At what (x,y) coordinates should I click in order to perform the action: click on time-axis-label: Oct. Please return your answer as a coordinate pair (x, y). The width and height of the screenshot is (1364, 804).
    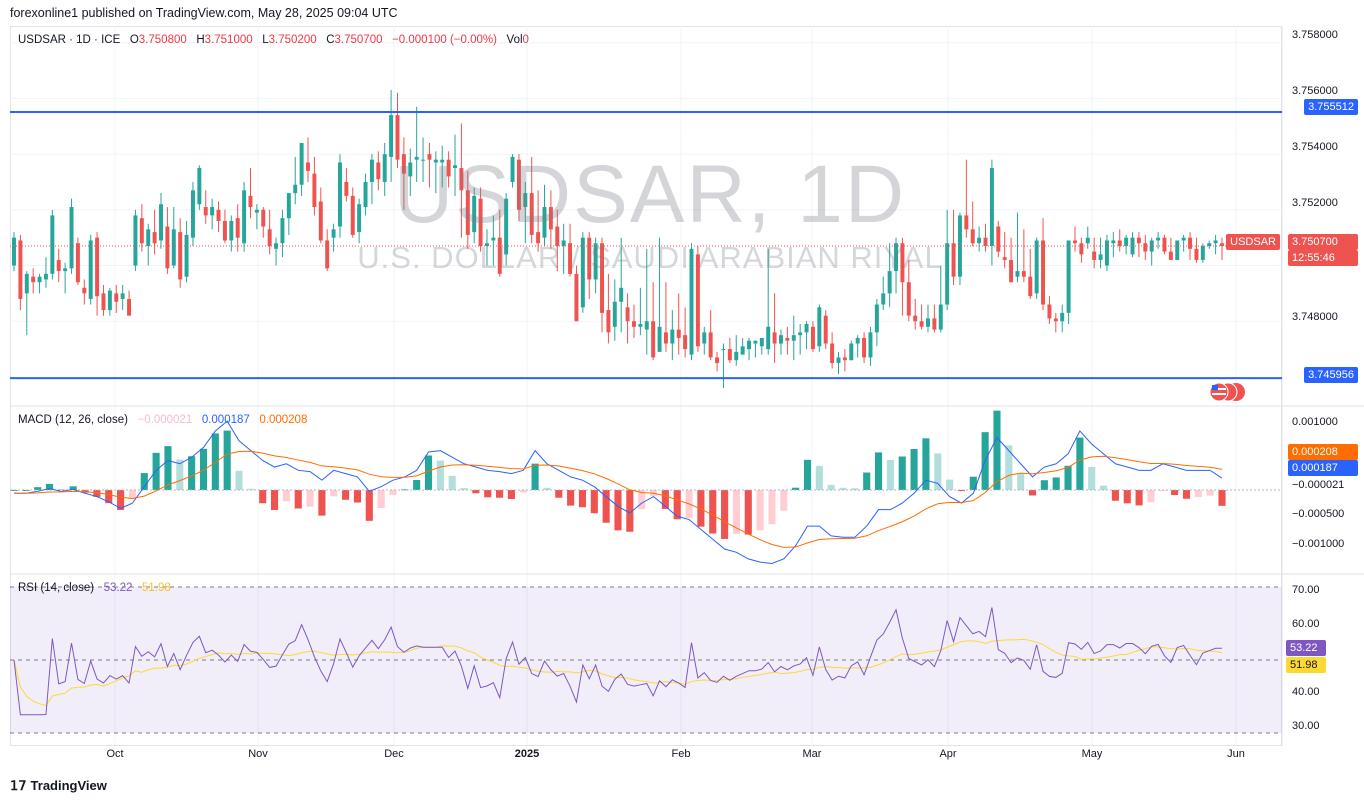
    Looking at the image, I should click on (115, 754).